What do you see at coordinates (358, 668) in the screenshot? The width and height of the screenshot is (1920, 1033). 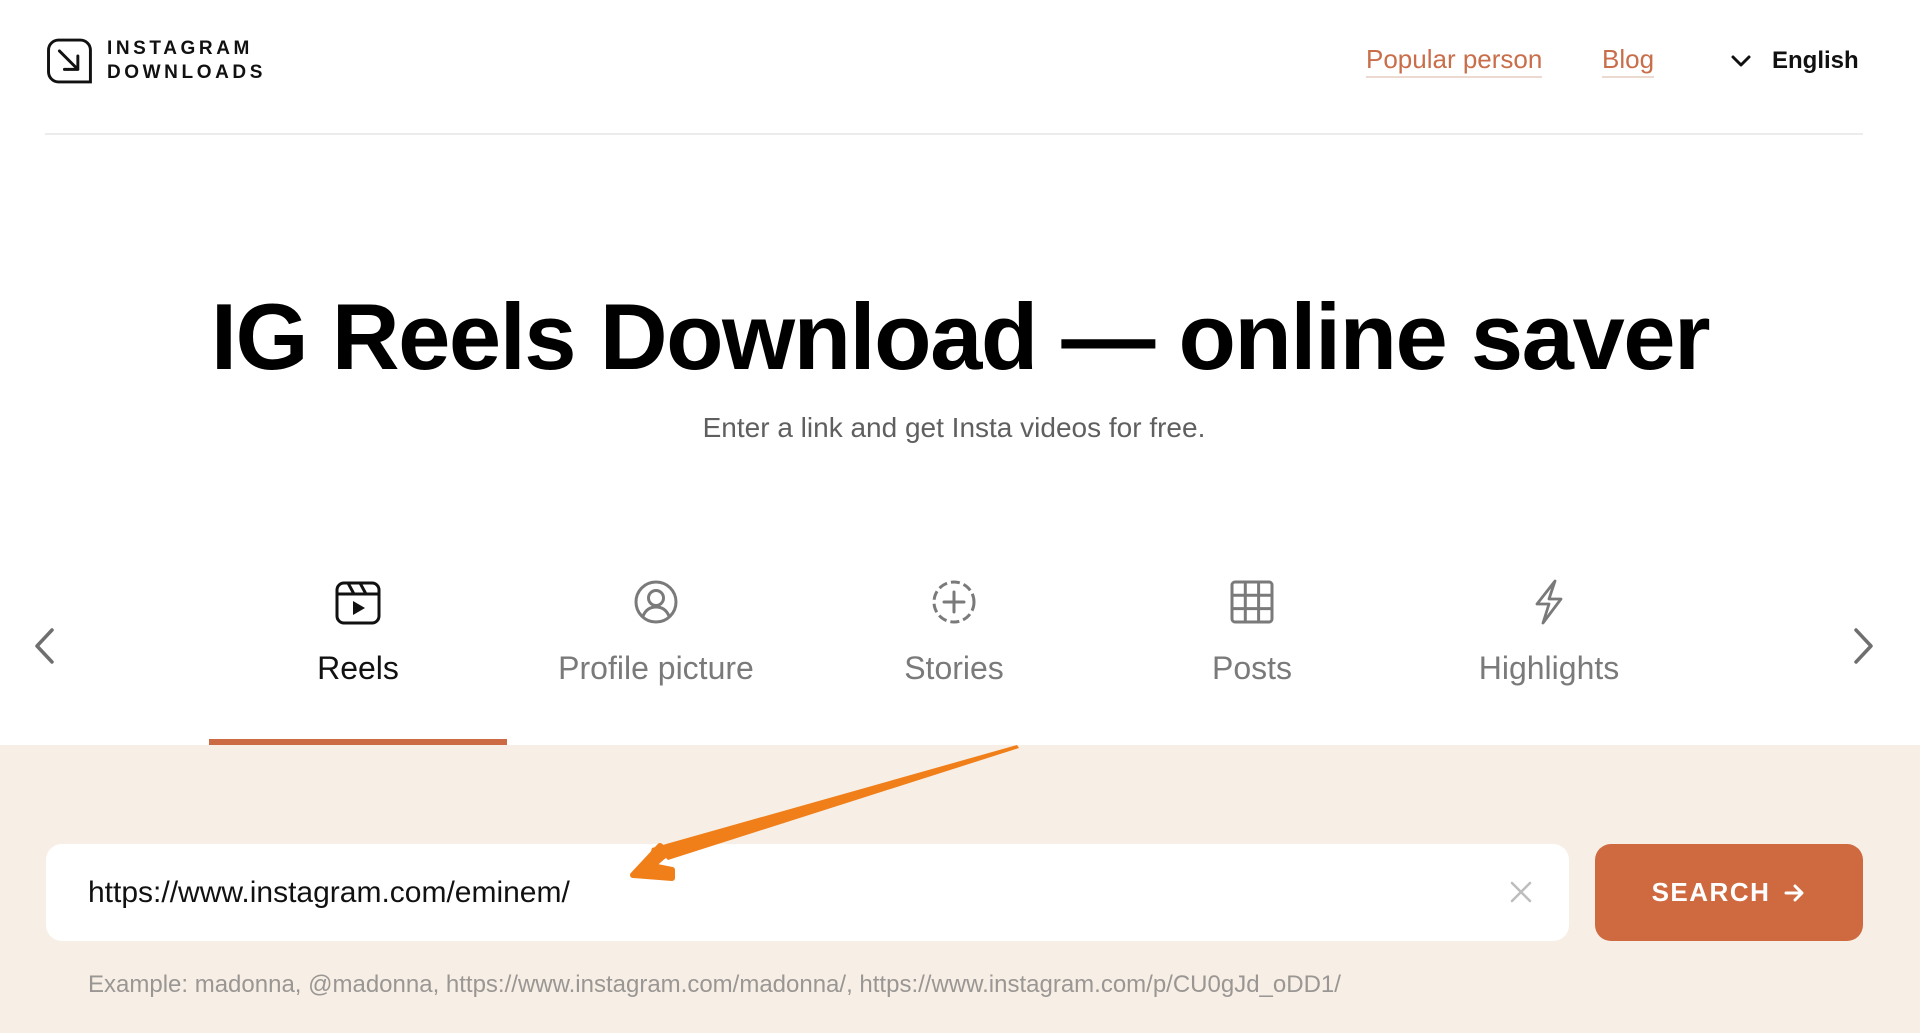 I see `tab-label: Reels` at bounding box center [358, 668].